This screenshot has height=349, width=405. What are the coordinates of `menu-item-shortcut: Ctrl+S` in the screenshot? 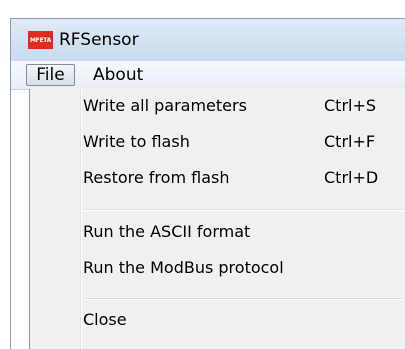 It's located at (350, 105).